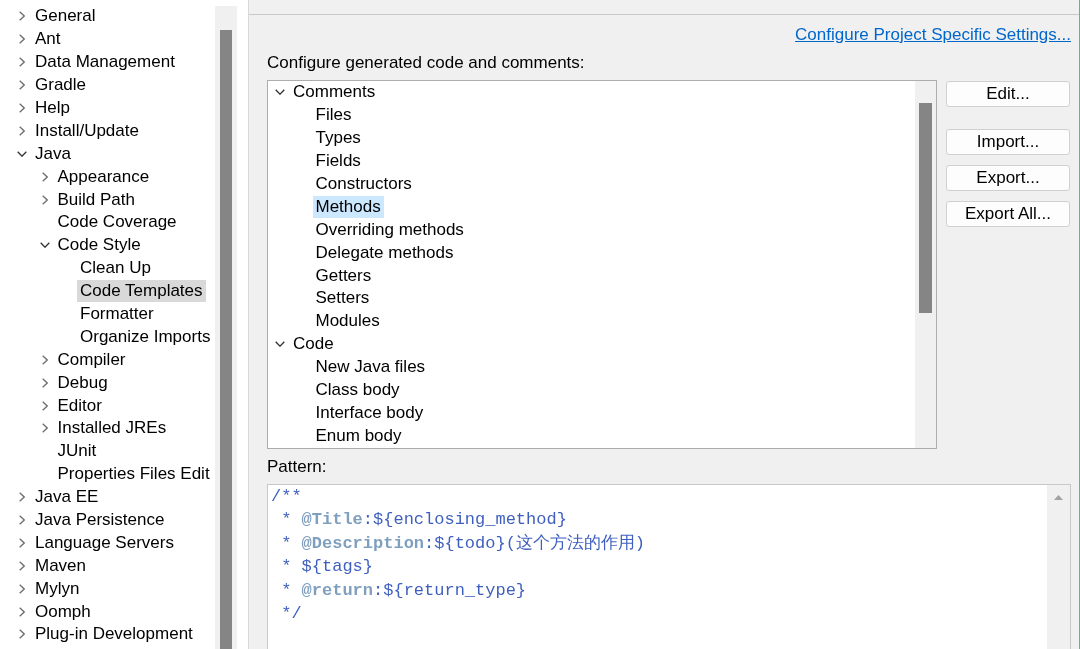 This screenshot has width=1080, height=649. I want to click on tree-item: Maven, so click(61, 565).